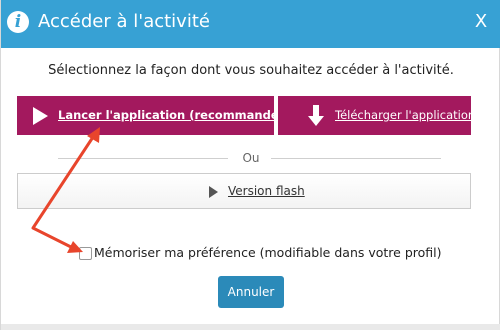  Describe the element at coordinates (171, 115) in the screenshot. I see `launch-app-label: Lancer l'application (recommandé)` at that location.